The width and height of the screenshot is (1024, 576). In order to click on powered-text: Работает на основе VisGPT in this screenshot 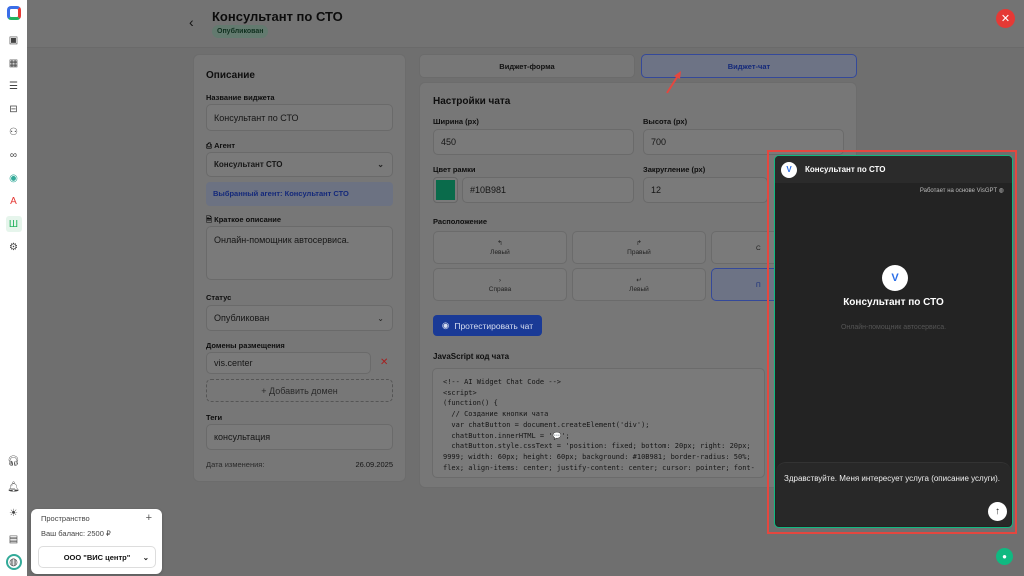, I will do `click(958, 191)`.